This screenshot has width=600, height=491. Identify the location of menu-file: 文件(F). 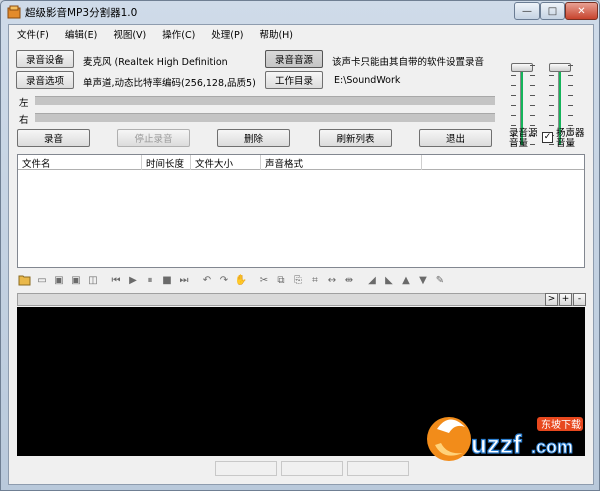
(33, 33).